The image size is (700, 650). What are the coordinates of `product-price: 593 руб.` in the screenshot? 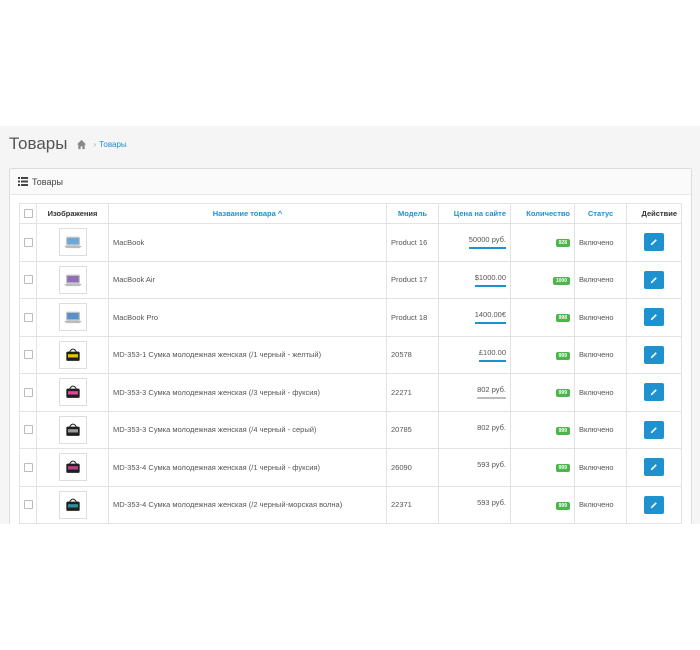 It's located at (491, 502).